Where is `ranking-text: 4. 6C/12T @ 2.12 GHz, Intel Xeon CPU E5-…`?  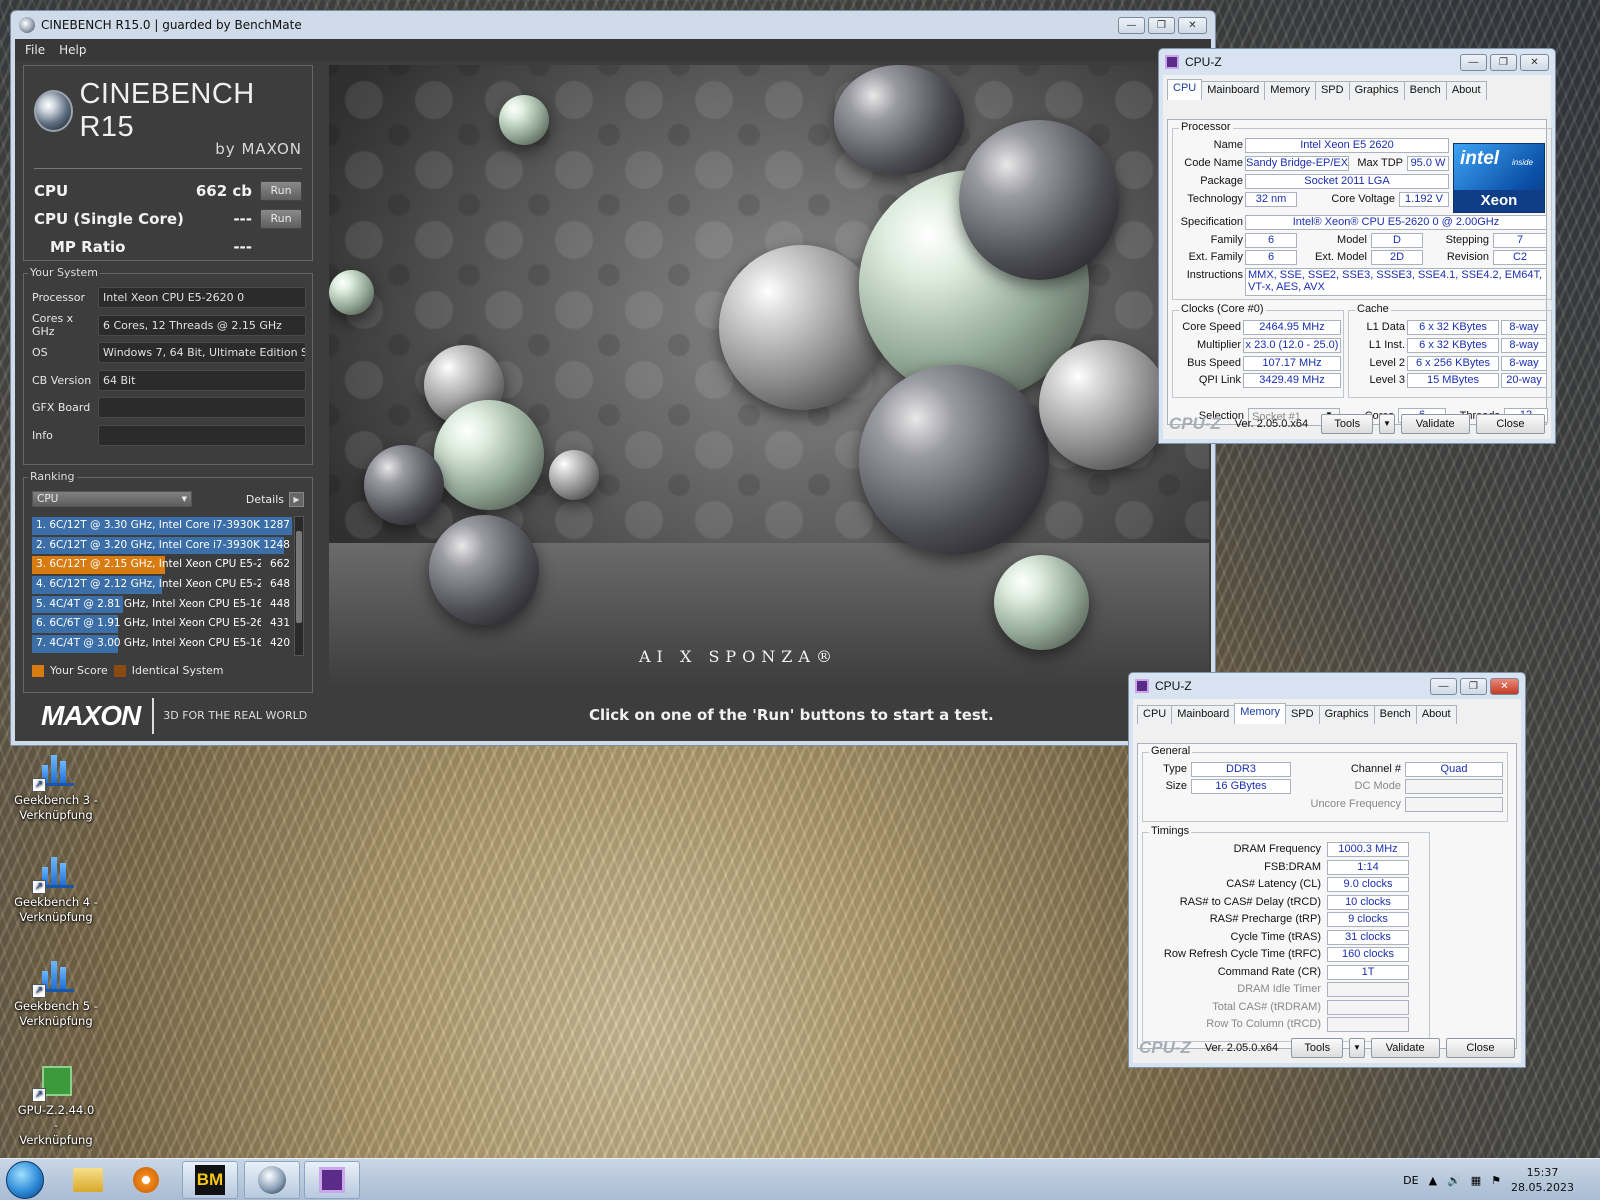 ranking-text: 4. 6C/12T @ 2.12 GHz, Intel Xeon CPU E5-… is located at coordinates (148, 584).